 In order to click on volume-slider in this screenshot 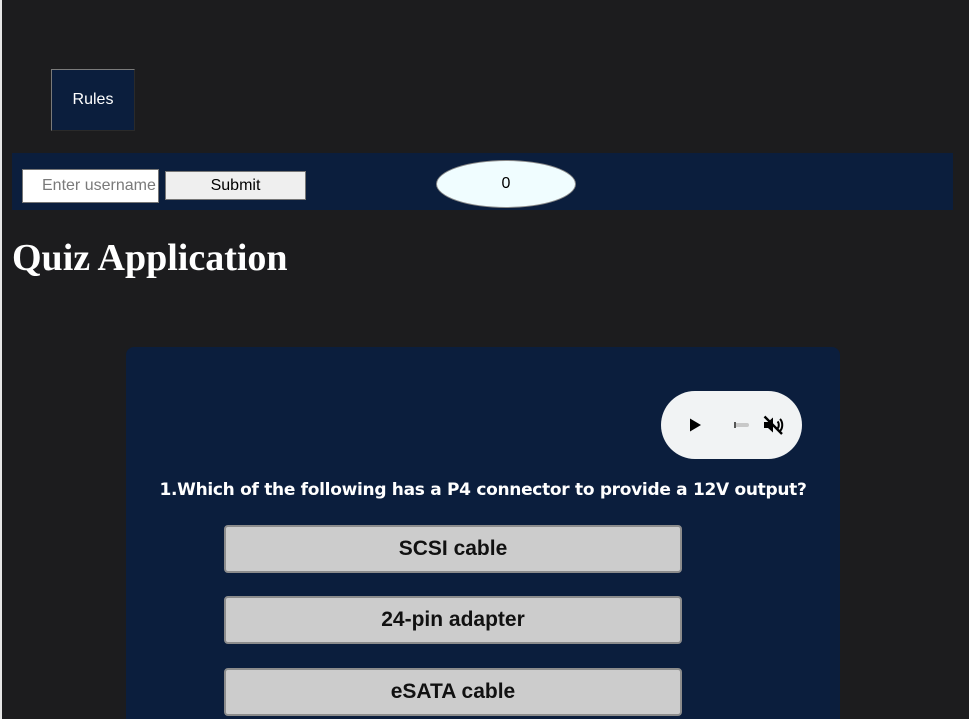, I will do `click(741, 425)`.